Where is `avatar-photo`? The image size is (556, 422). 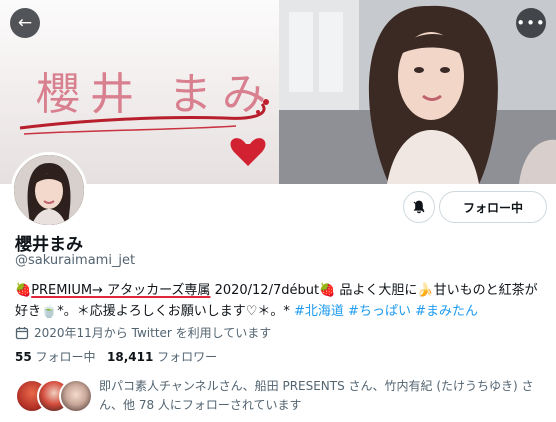
avatar-photo is located at coordinates (49, 190).